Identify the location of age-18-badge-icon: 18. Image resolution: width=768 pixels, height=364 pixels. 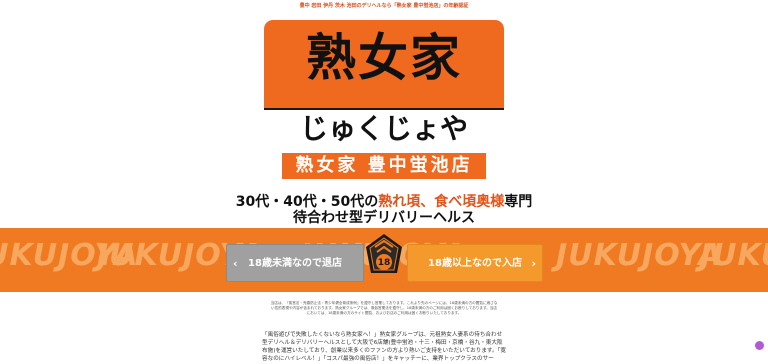
(384, 253).